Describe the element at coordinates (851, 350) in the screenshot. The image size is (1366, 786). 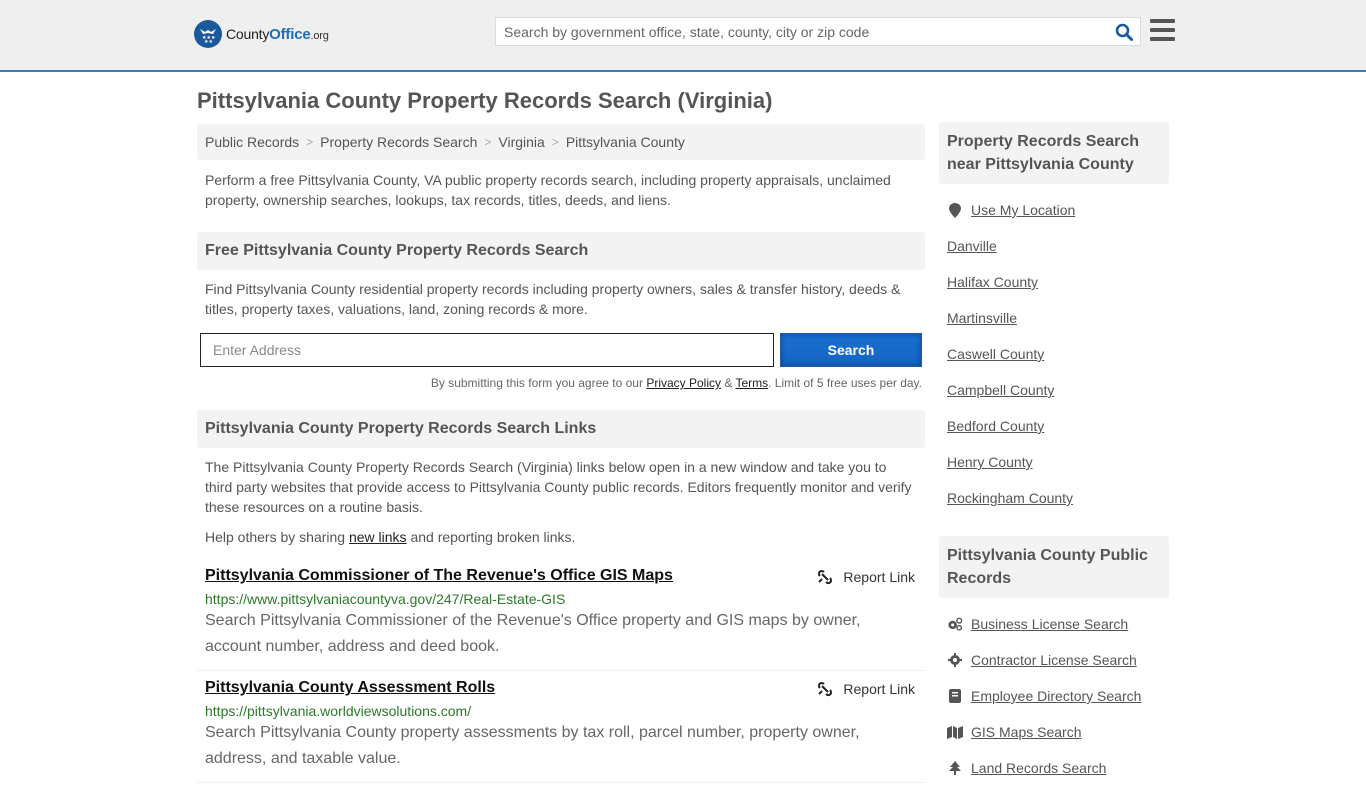
I see `address-search-button: Search` at that location.